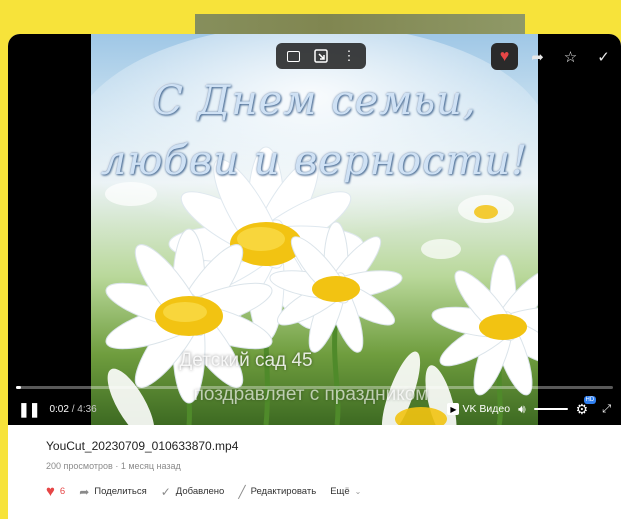  I want to click on quality-badge: HD, so click(590, 399).